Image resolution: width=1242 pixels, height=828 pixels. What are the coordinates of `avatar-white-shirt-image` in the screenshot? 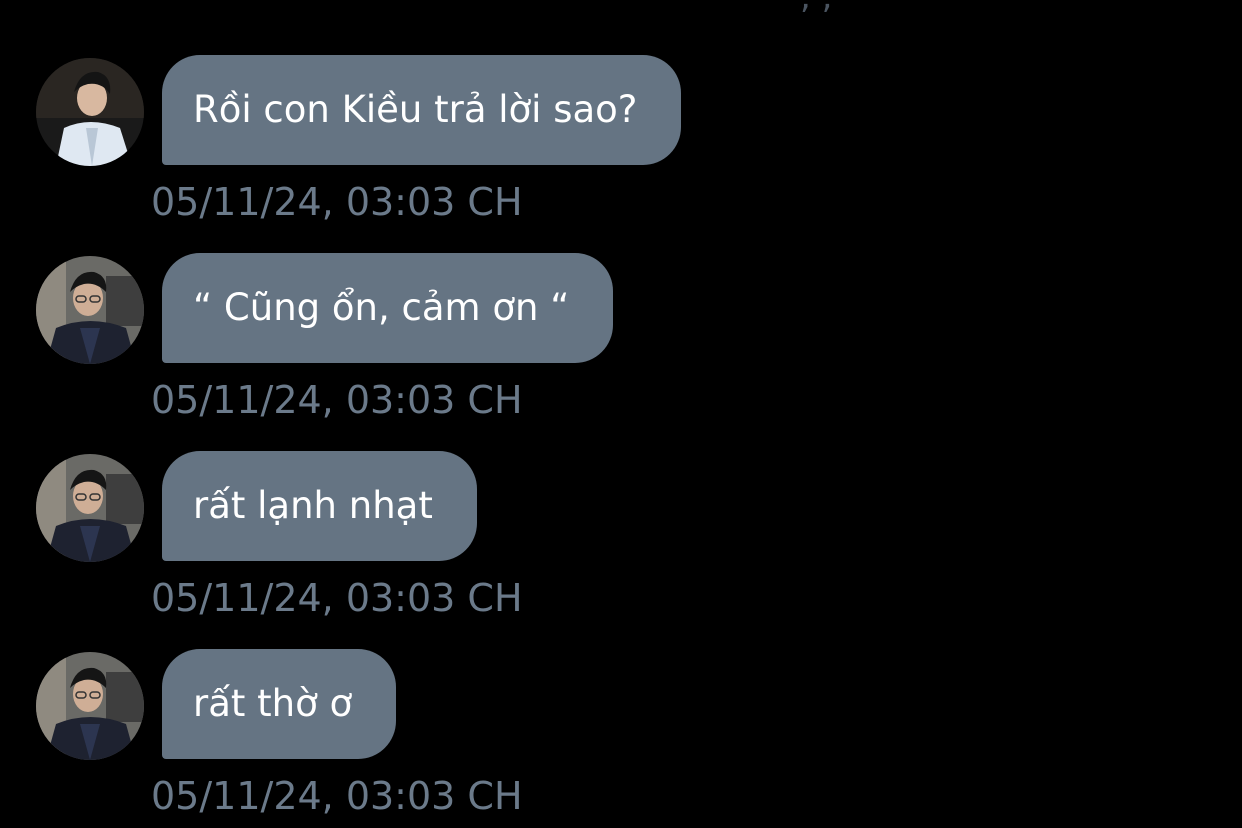 It's located at (90, 112).